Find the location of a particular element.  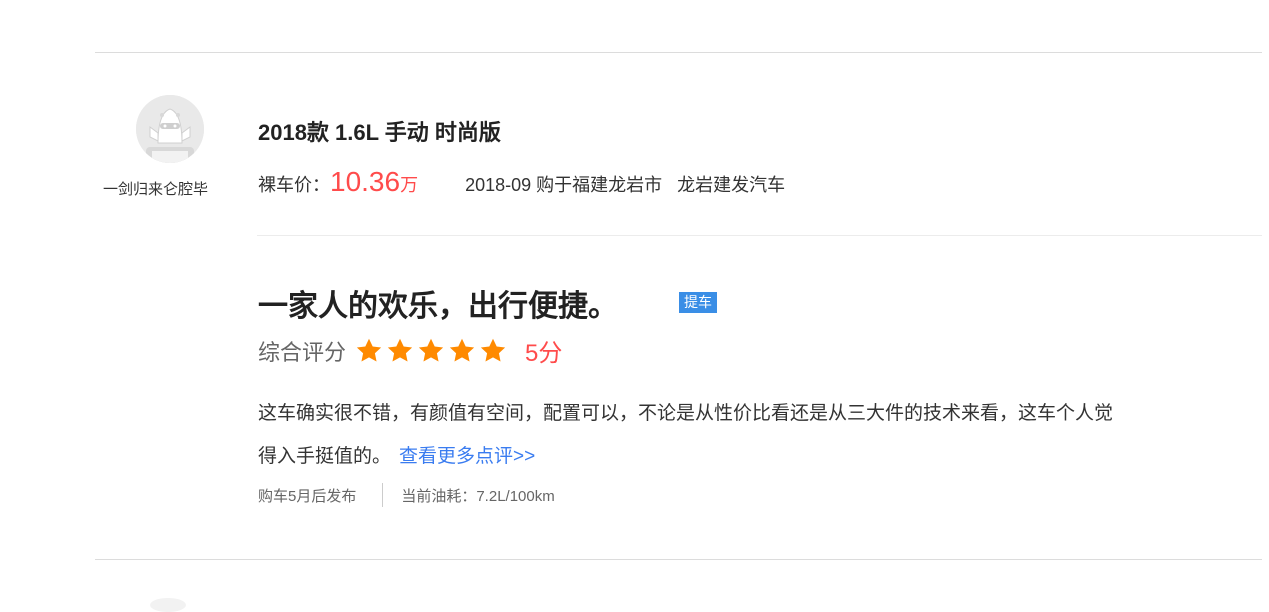

rating-row: 综合评分 5分 is located at coordinates (410, 350).